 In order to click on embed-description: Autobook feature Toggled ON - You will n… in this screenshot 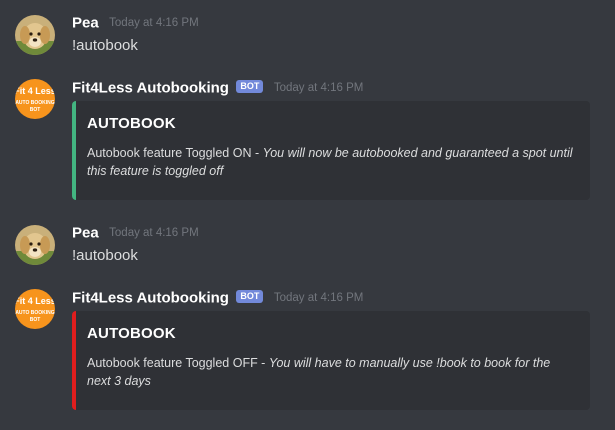, I will do `click(331, 162)`.